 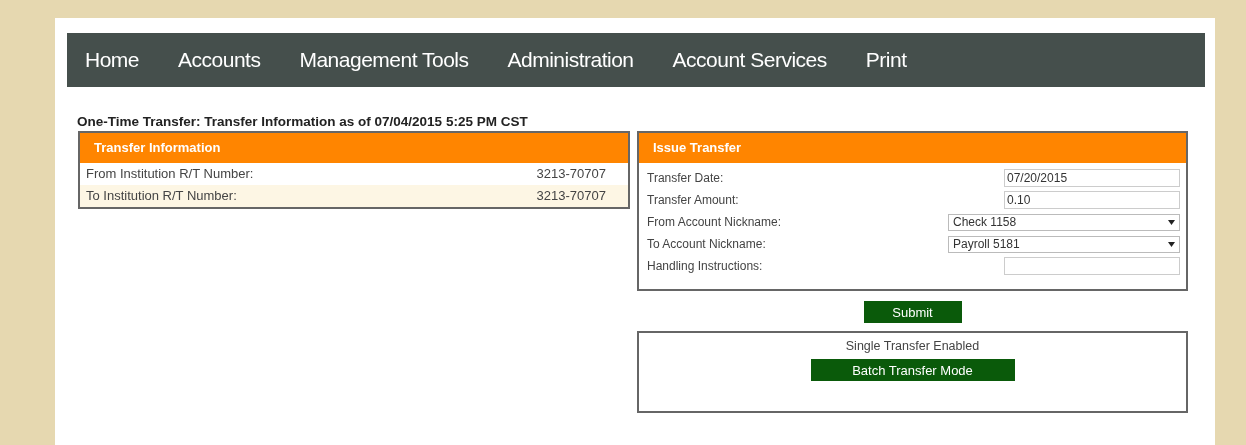 What do you see at coordinates (685, 178) in the screenshot?
I see `field-label: Transfer Date:` at bounding box center [685, 178].